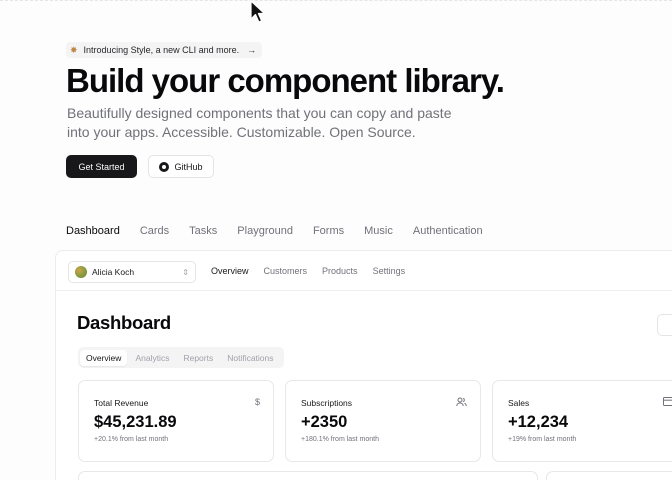 This screenshot has height=480, width=672. What do you see at coordinates (257, 402) in the screenshot?
I see `dollar-icon: $` at bounding box center [257, 402].